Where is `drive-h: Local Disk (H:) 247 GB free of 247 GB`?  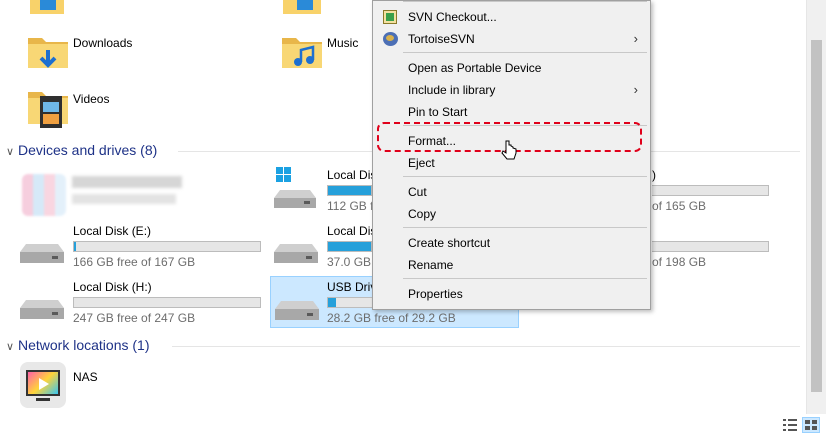 drive-h: Local Disk (H:) 247 GB free of 247 GB is located at coordinates (140, 303).